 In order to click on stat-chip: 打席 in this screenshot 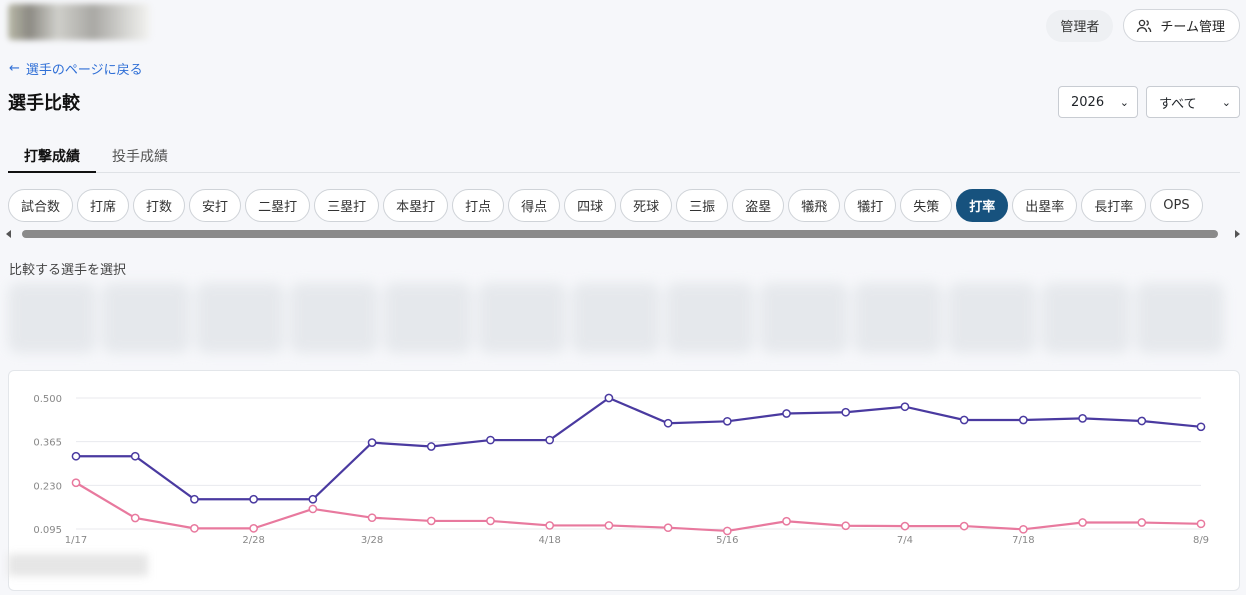, I will do `click(103, 205)`.